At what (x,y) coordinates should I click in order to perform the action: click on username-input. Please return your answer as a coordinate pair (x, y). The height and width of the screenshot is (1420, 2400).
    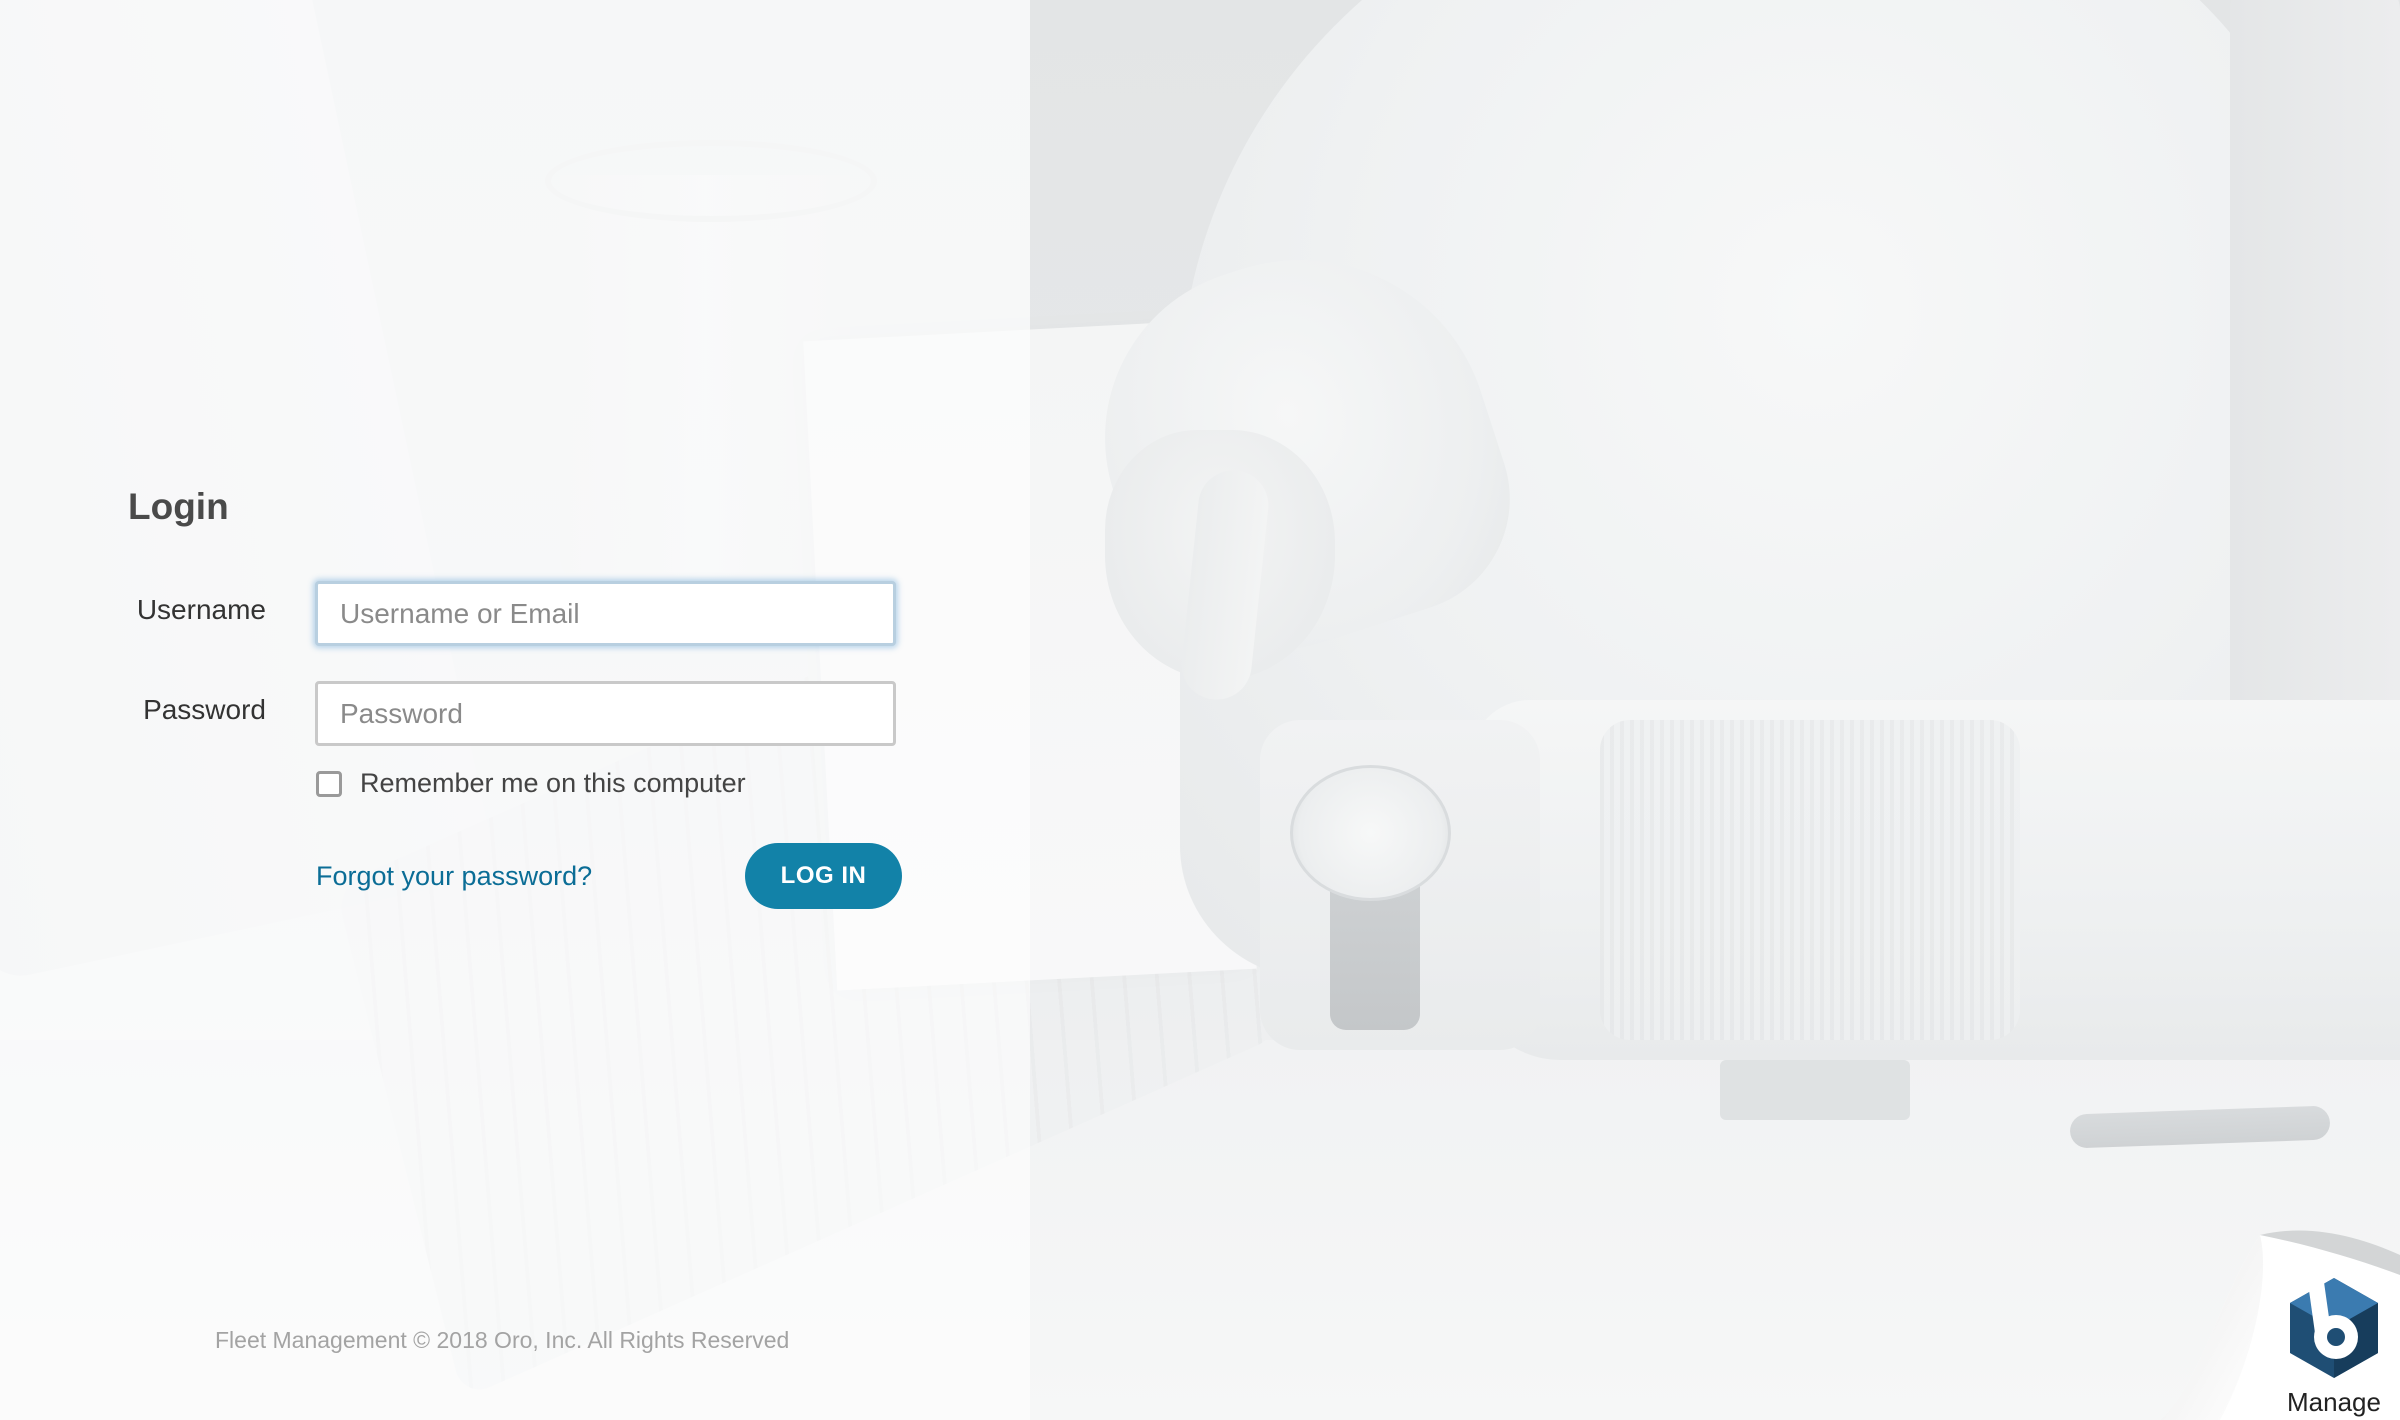
    Looking at the image, I should click on (605, 613).